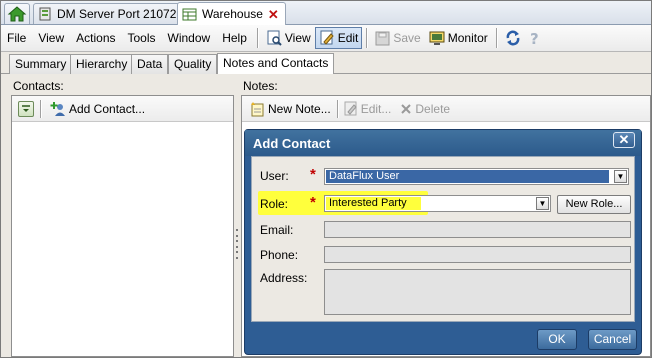  I want to click on user-select-value: DataFlux User, so click(467, 176).